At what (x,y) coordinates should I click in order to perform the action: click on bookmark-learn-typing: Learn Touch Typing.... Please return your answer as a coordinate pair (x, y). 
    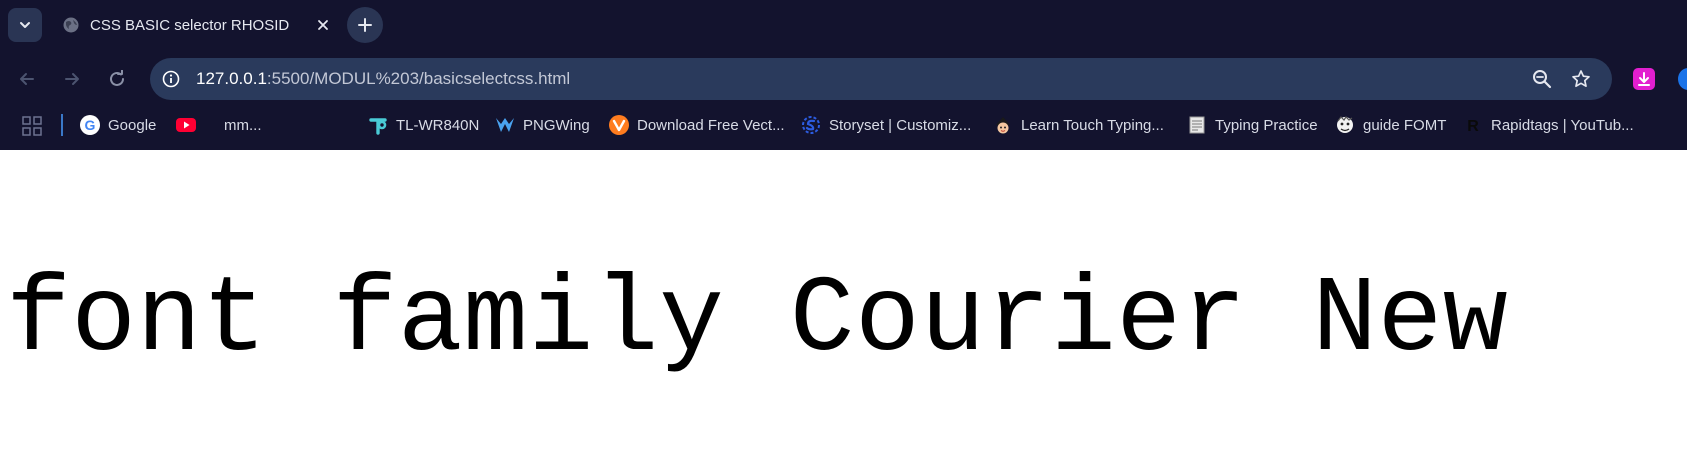
    Looking at the image, I should click on (1078, 125).